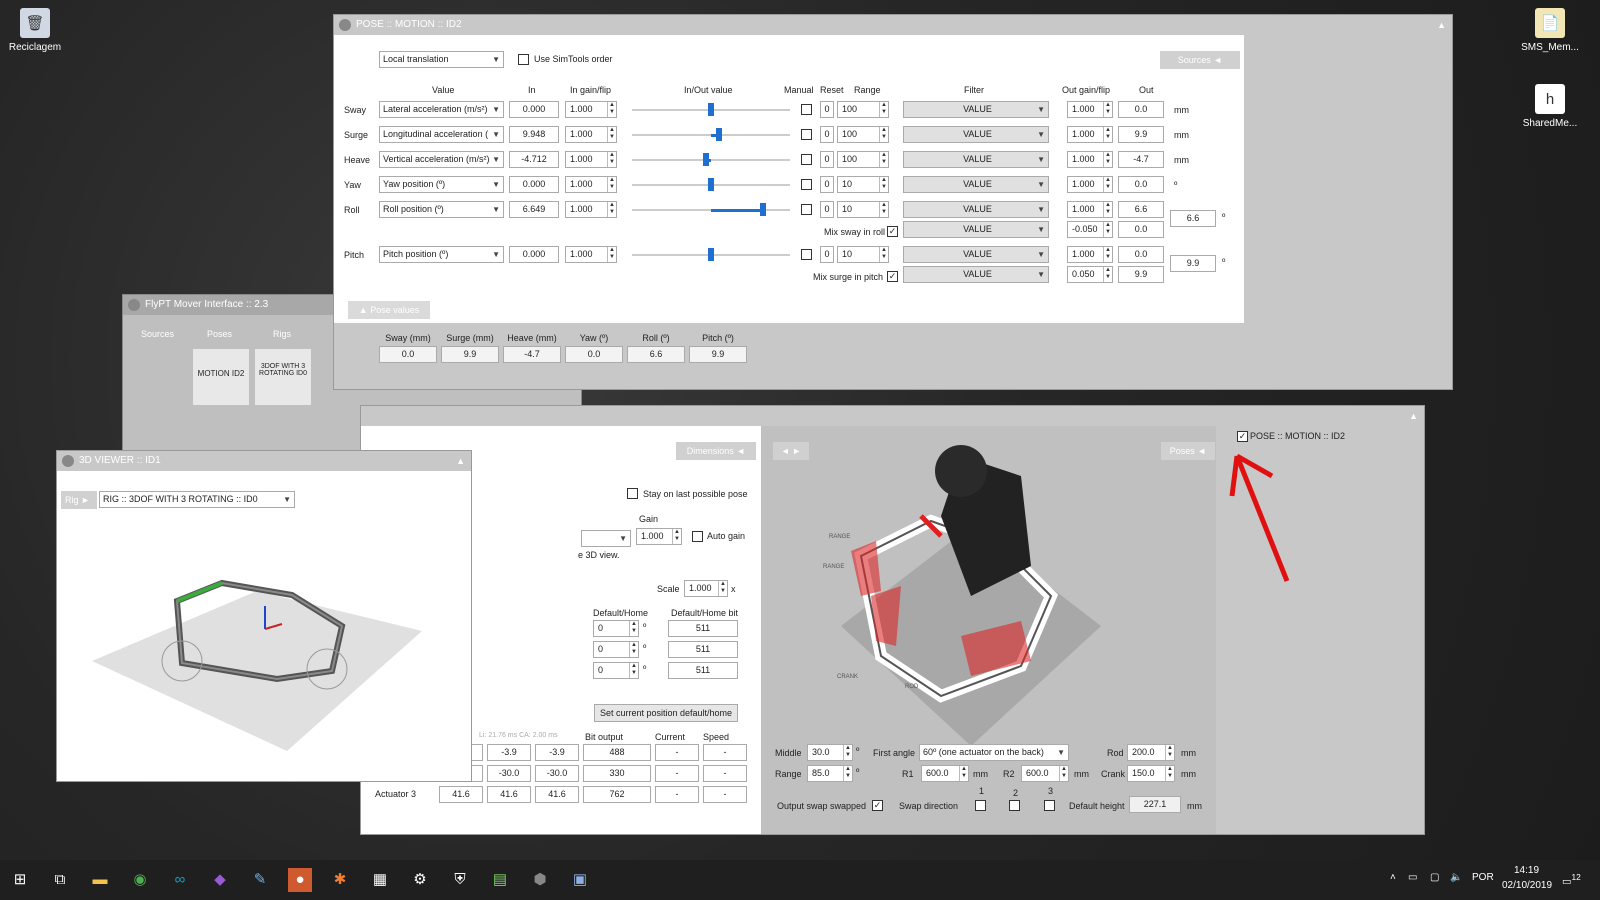  What do you see at coordinates (1571, 879) in the screenshot?
I see `notifications-icon: ▭12` at bounding box center [1571, 879].